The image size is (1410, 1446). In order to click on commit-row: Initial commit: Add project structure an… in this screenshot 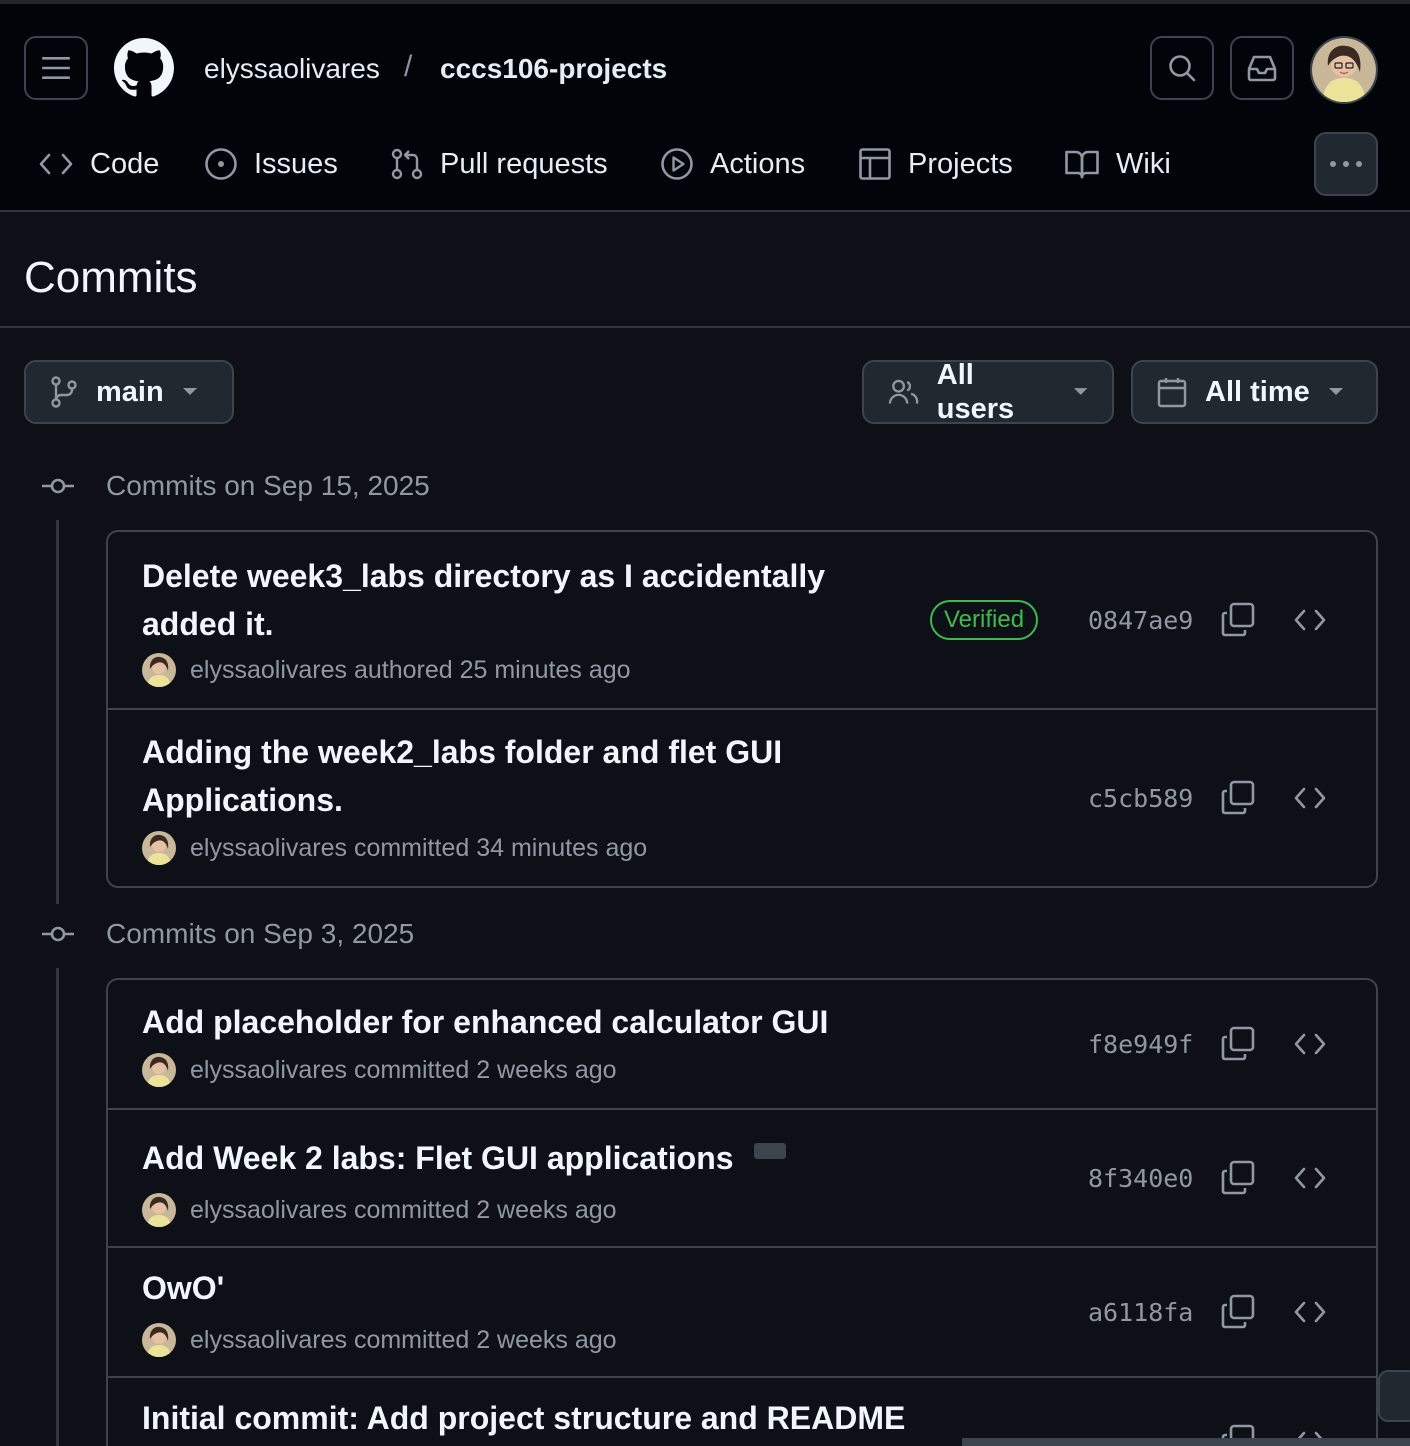, I will do `click(742, 1412)`.